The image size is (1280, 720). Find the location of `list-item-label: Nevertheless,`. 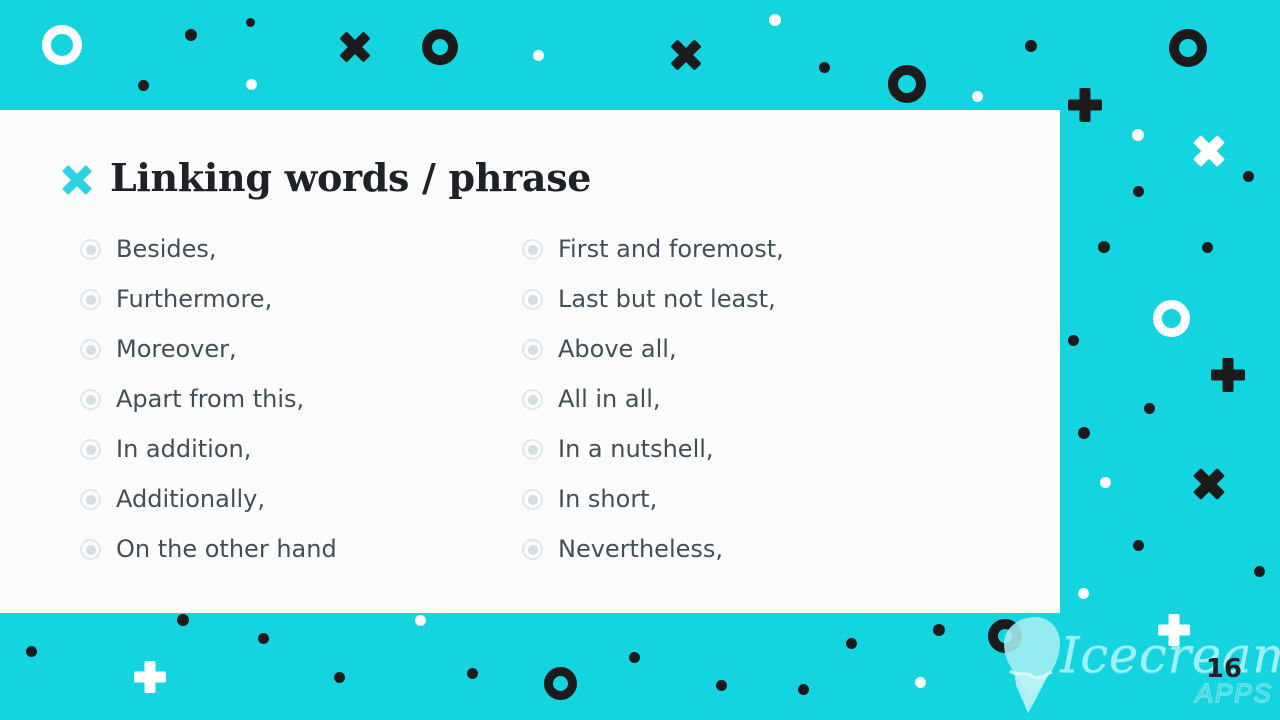

list-item-label: Nevertheless, is located at coordinates (641, 548).